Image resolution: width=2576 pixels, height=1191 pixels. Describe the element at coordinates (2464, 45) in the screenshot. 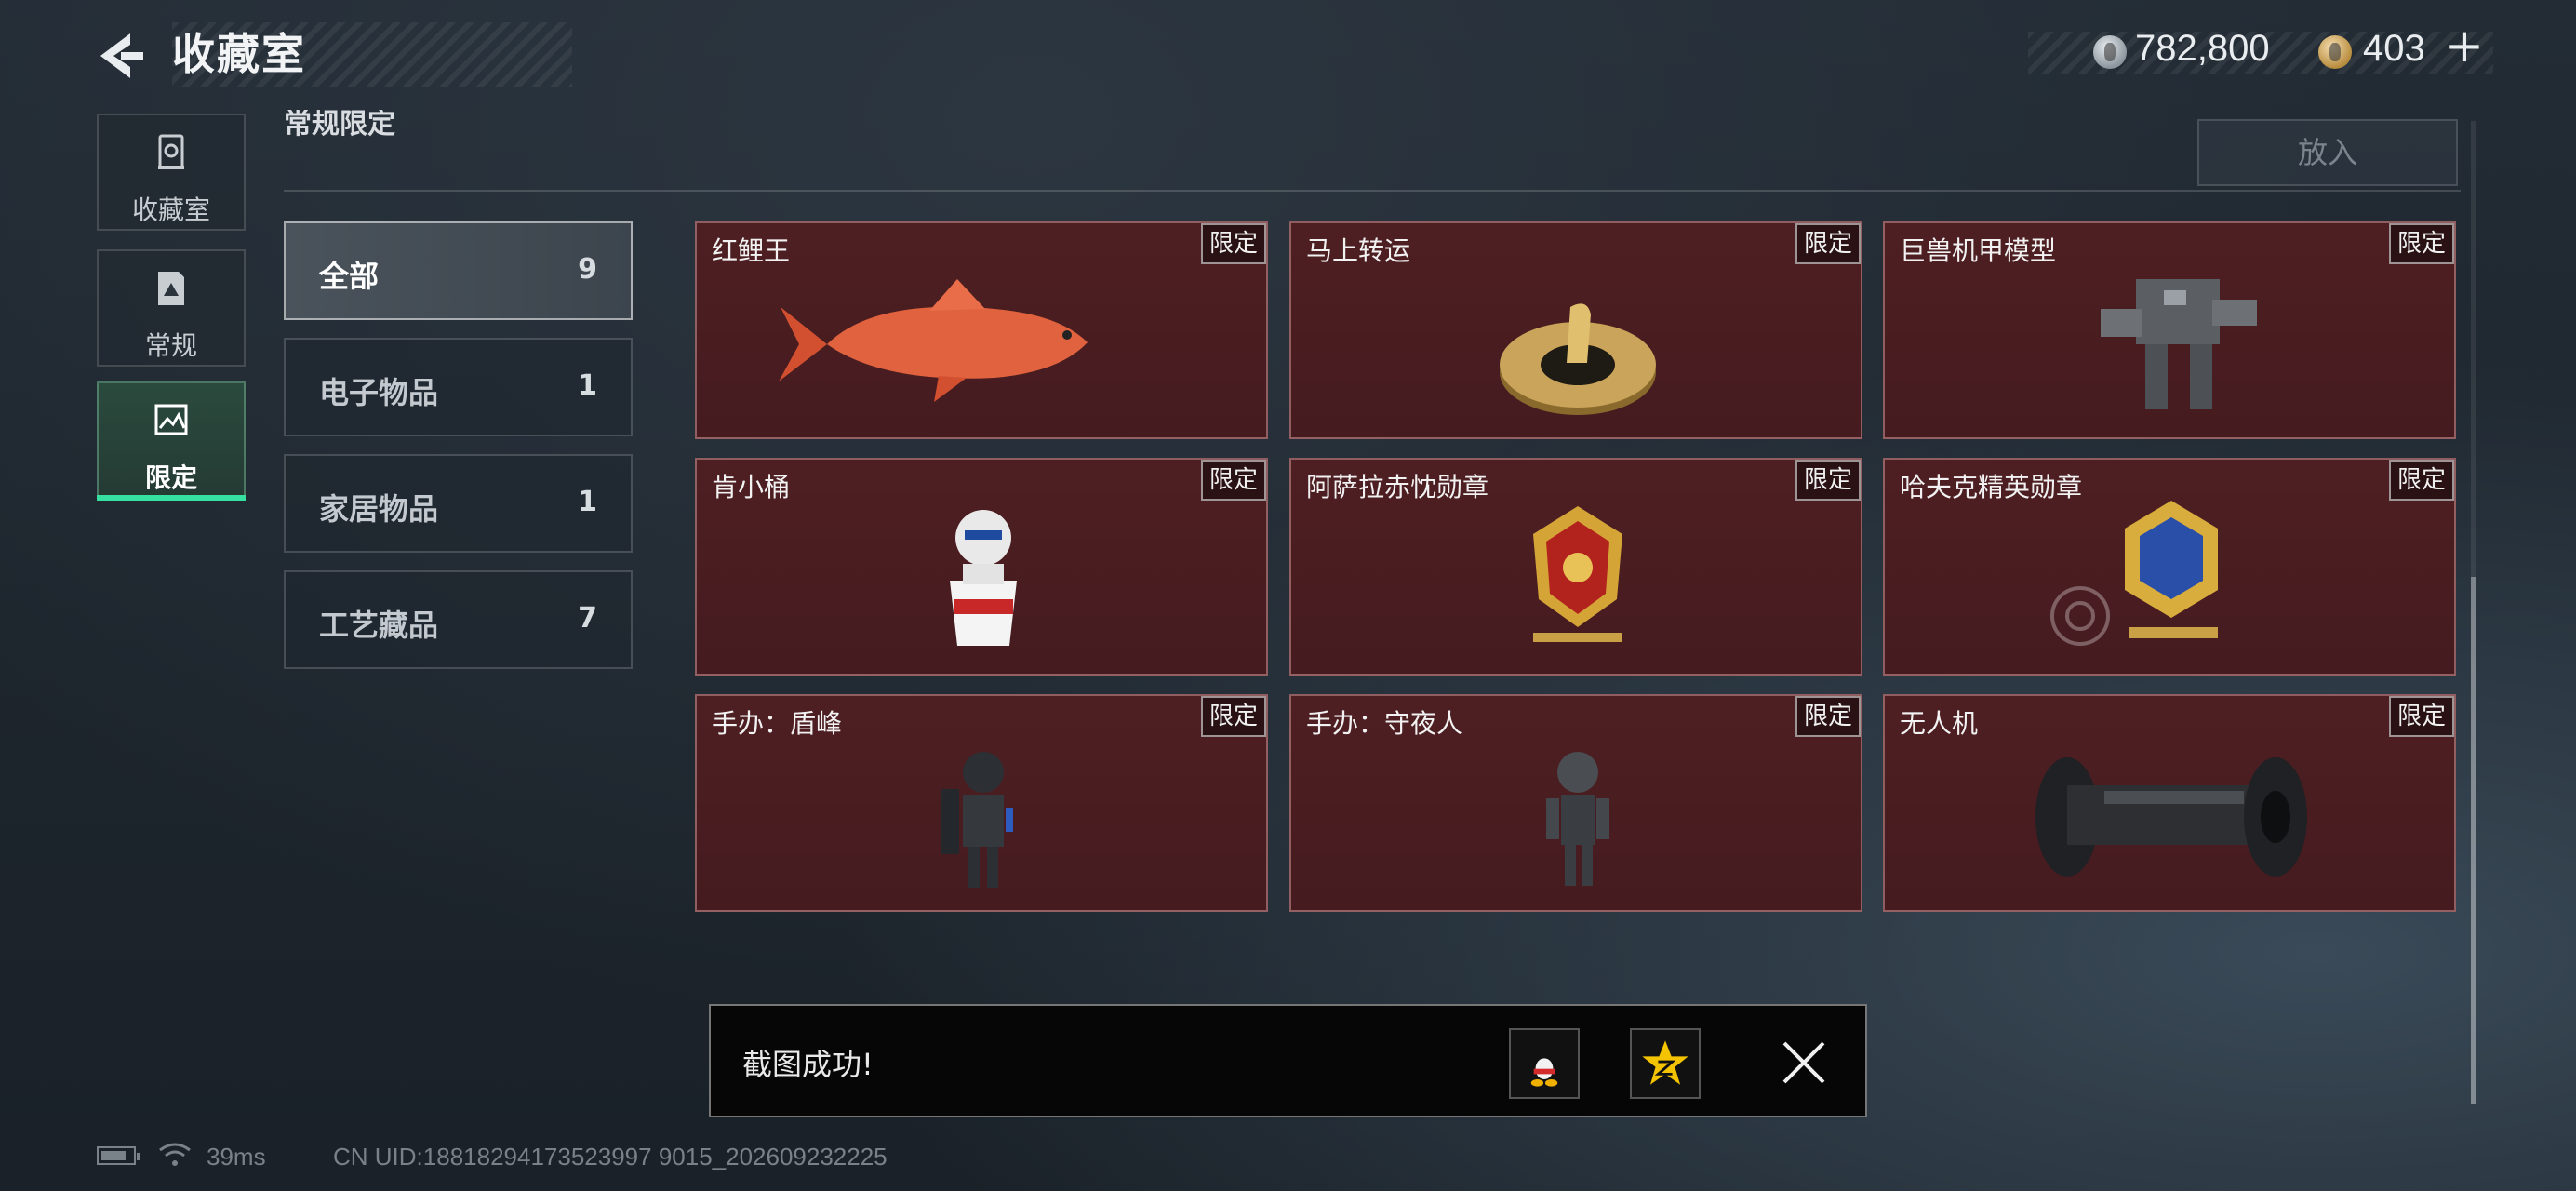

I see `add-currency-button: +` at that location.